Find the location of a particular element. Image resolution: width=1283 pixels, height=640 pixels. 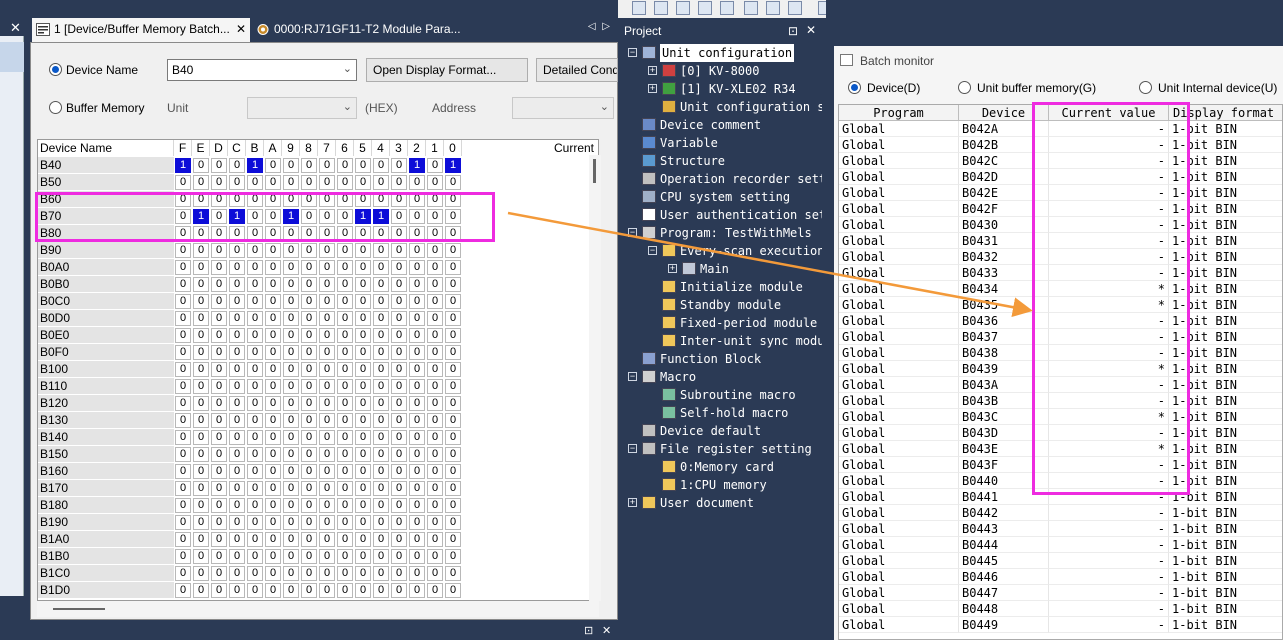

grid-row: B1A0 0 0 0 0 0 0 0 0 0 0 0 0 0 0 0 0 is located at coordinates (318, 539).